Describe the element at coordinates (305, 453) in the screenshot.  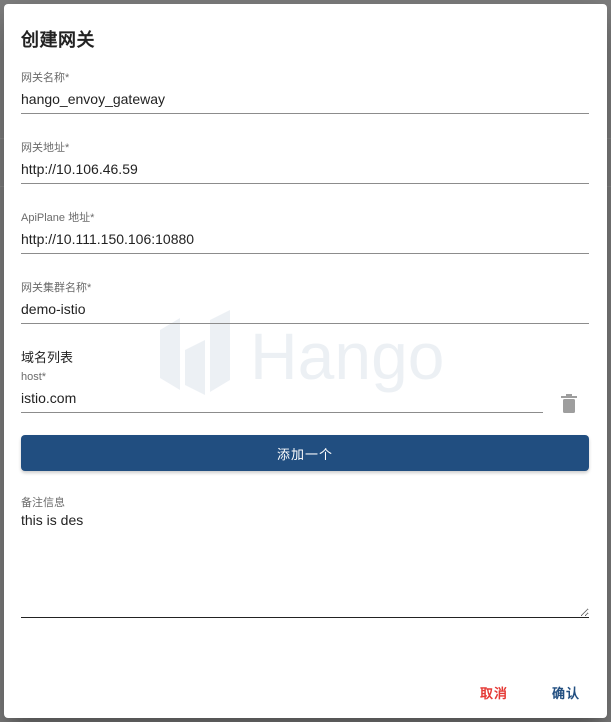
I see `add-domain-button: 添加一个` at that location.